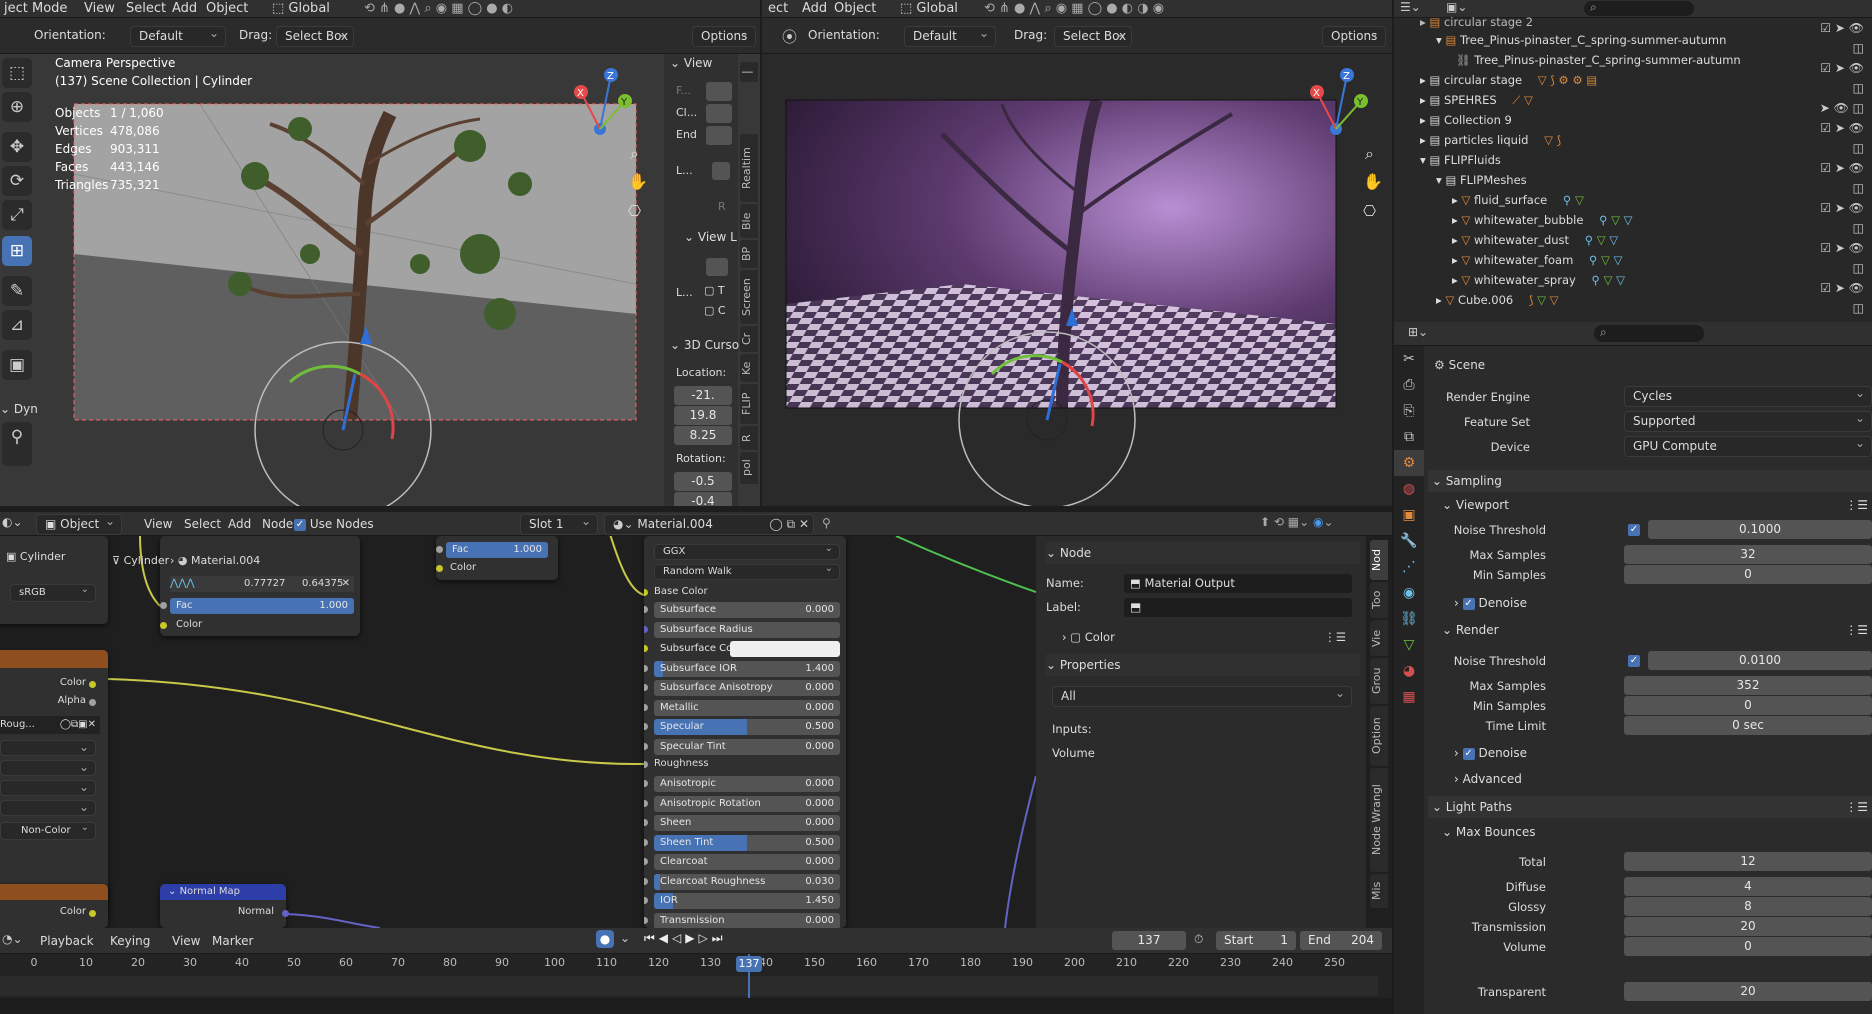 Image resolution: width=1872 pixels, height=1014 pixels. What do you see at coordinates (315, 36) in the screenshot?
I see `drag-dropdown: Select Box` at bounding box center [315, 36].